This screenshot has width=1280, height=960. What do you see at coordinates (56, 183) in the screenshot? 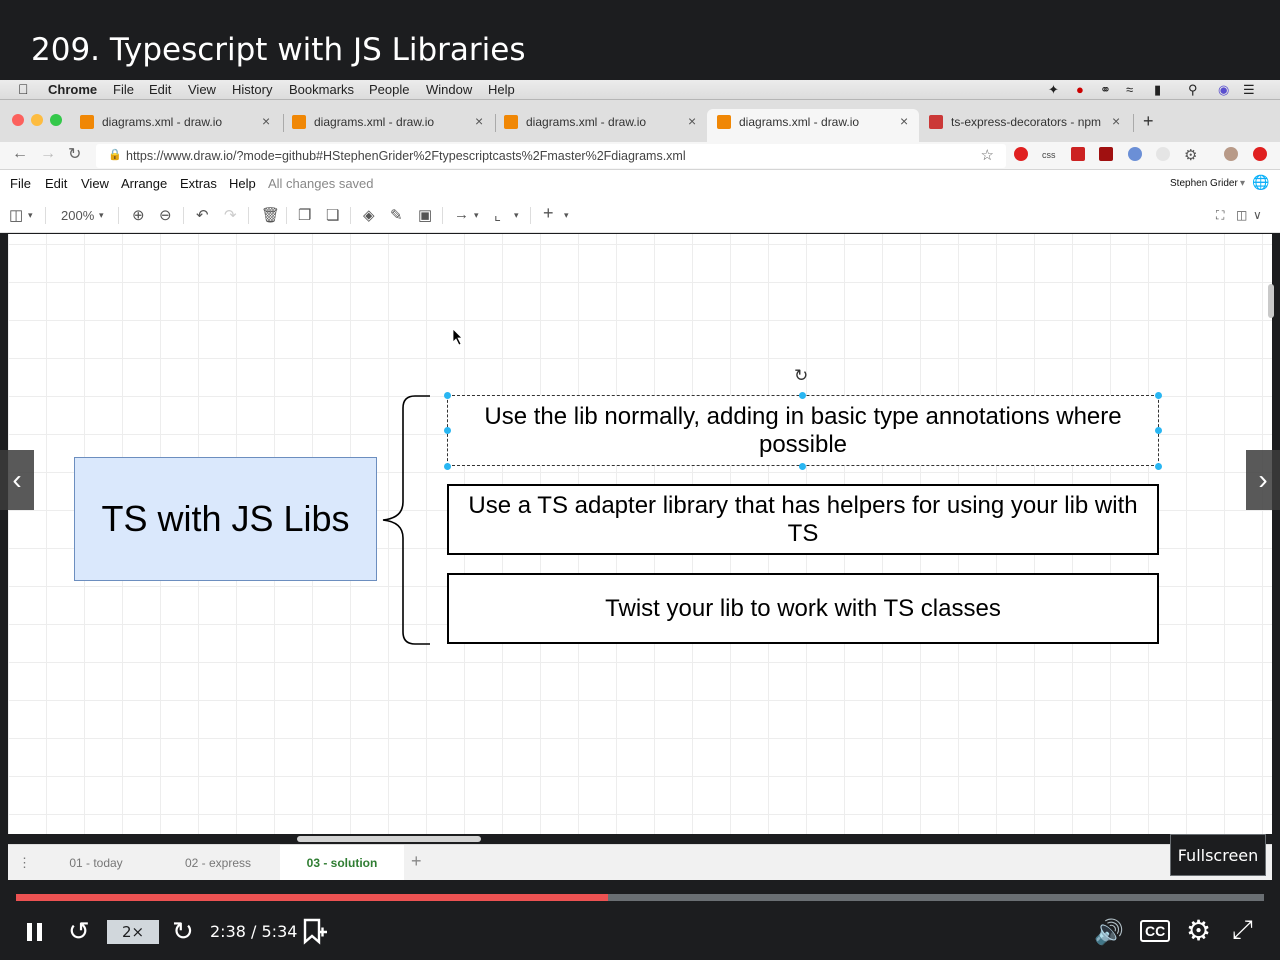
I see `drawio-menu-edit: Edit` at bounding box center [56, 183].